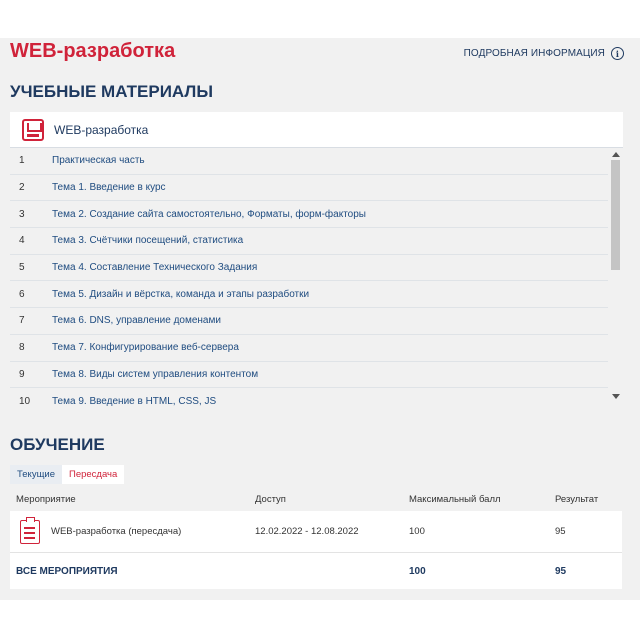 The height and width of the screenshot is (640, 640). I want to click on materials-list-item: 1 Практическая часть, so click(309, 161).